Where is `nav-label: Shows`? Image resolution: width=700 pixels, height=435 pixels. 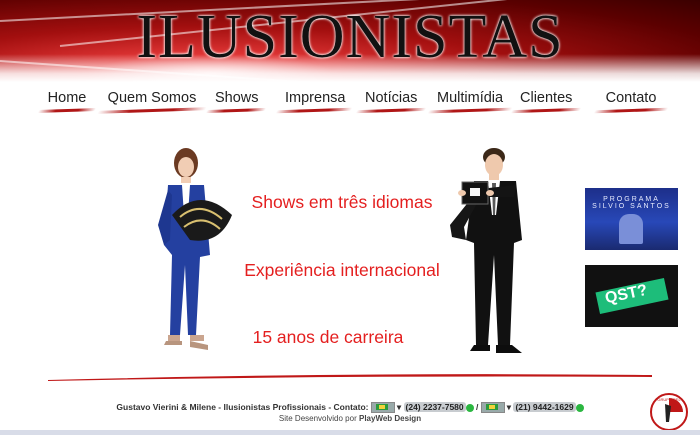 nav-label: Shows is located at coordinates (237, 98).